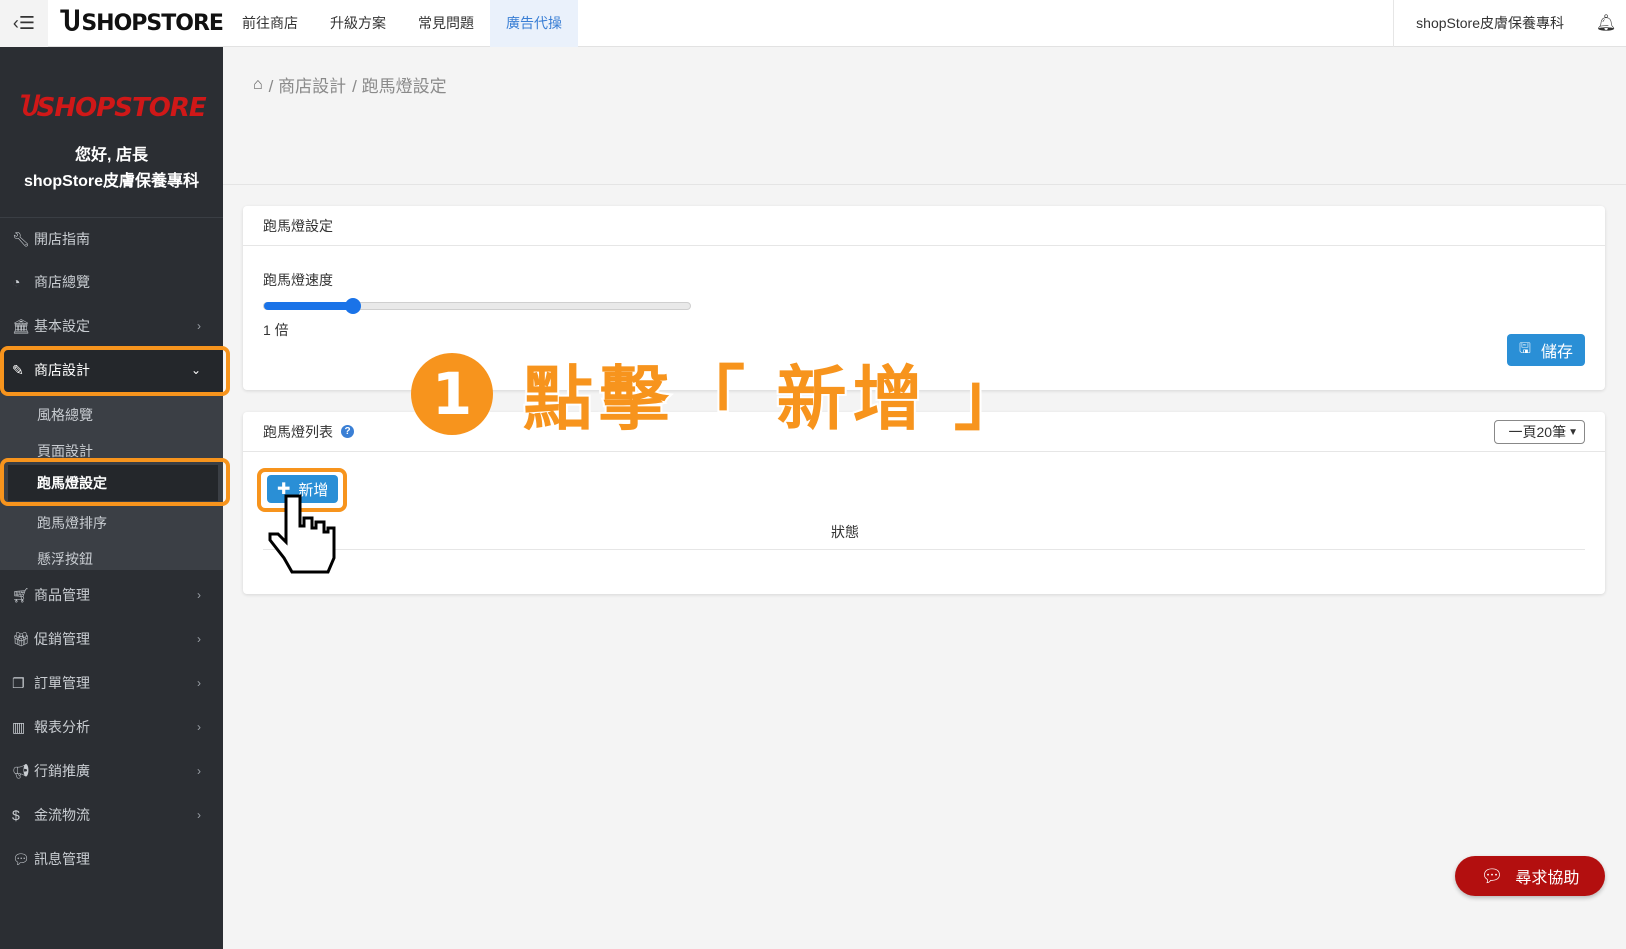 Image resolution: width=1626 pixels, height=949 pixels. Describe the element at coordinates (111, 282) in the screenshot. I see `sidebar-item-store-overview: ◔ 商店總覽` at that location.